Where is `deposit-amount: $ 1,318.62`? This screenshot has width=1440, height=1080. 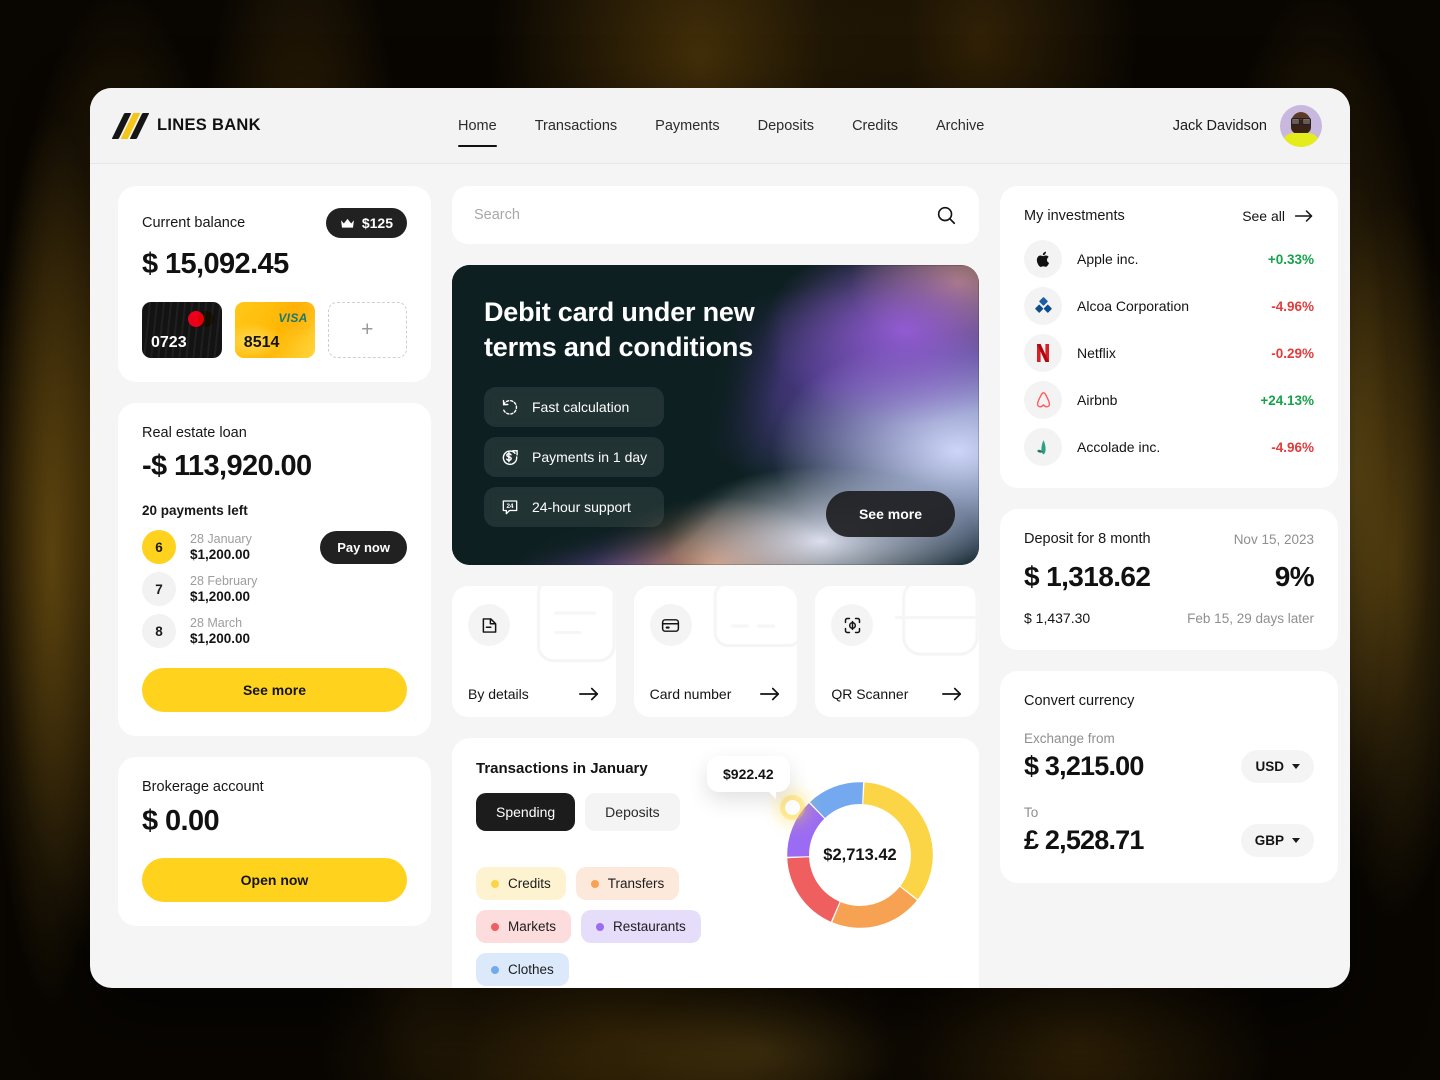
deposit-amount: $ 1,318.62 is located at coordinates (1087, 576).